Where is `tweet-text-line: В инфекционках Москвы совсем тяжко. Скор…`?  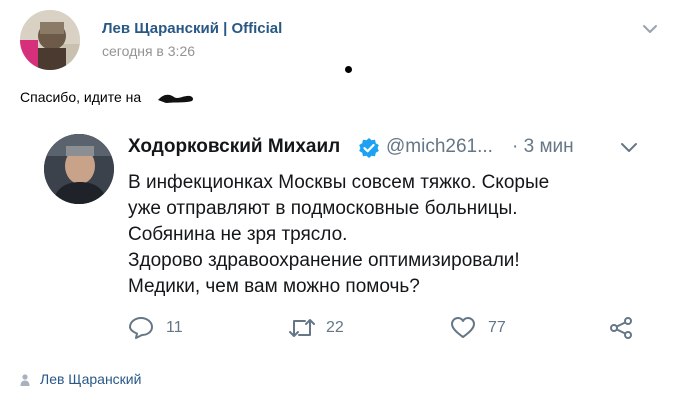
tweet-text-line: В инфекционках Москвы совсем тяжко. Скор… is located at coordinates (339, 182).